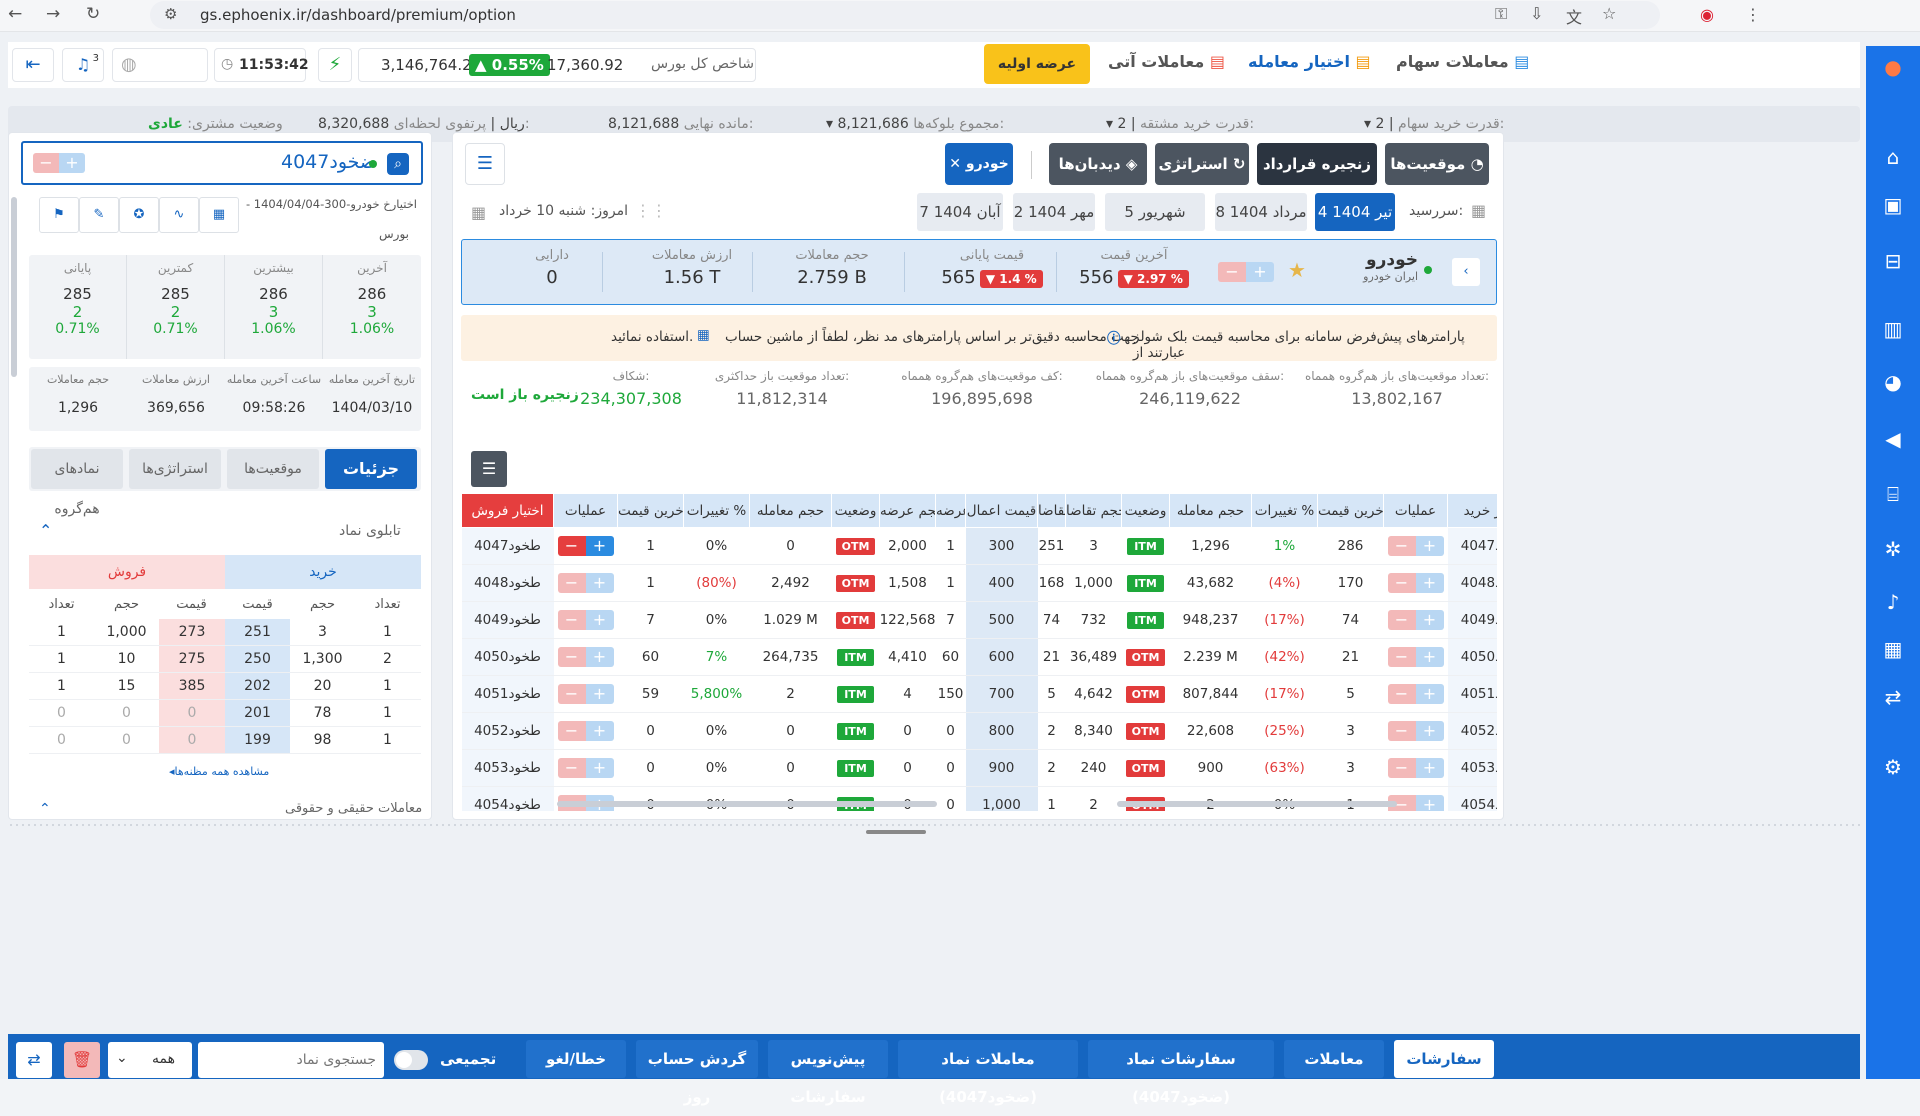 Image resolution: width=1920 pixels, height=1116 pixels. What do you see at coordinates (585, 510) in the screenshot?
I see `col-header: عملیات` at bounding box center [585, 510].